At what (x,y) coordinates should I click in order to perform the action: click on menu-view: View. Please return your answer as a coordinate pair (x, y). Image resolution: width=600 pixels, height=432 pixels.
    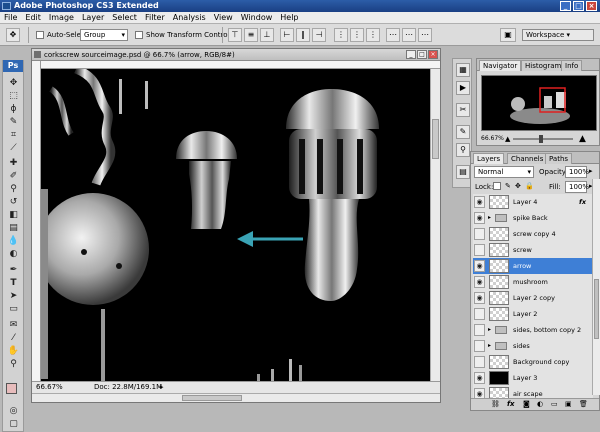
    Looking at the image, I should click on (223, 18).